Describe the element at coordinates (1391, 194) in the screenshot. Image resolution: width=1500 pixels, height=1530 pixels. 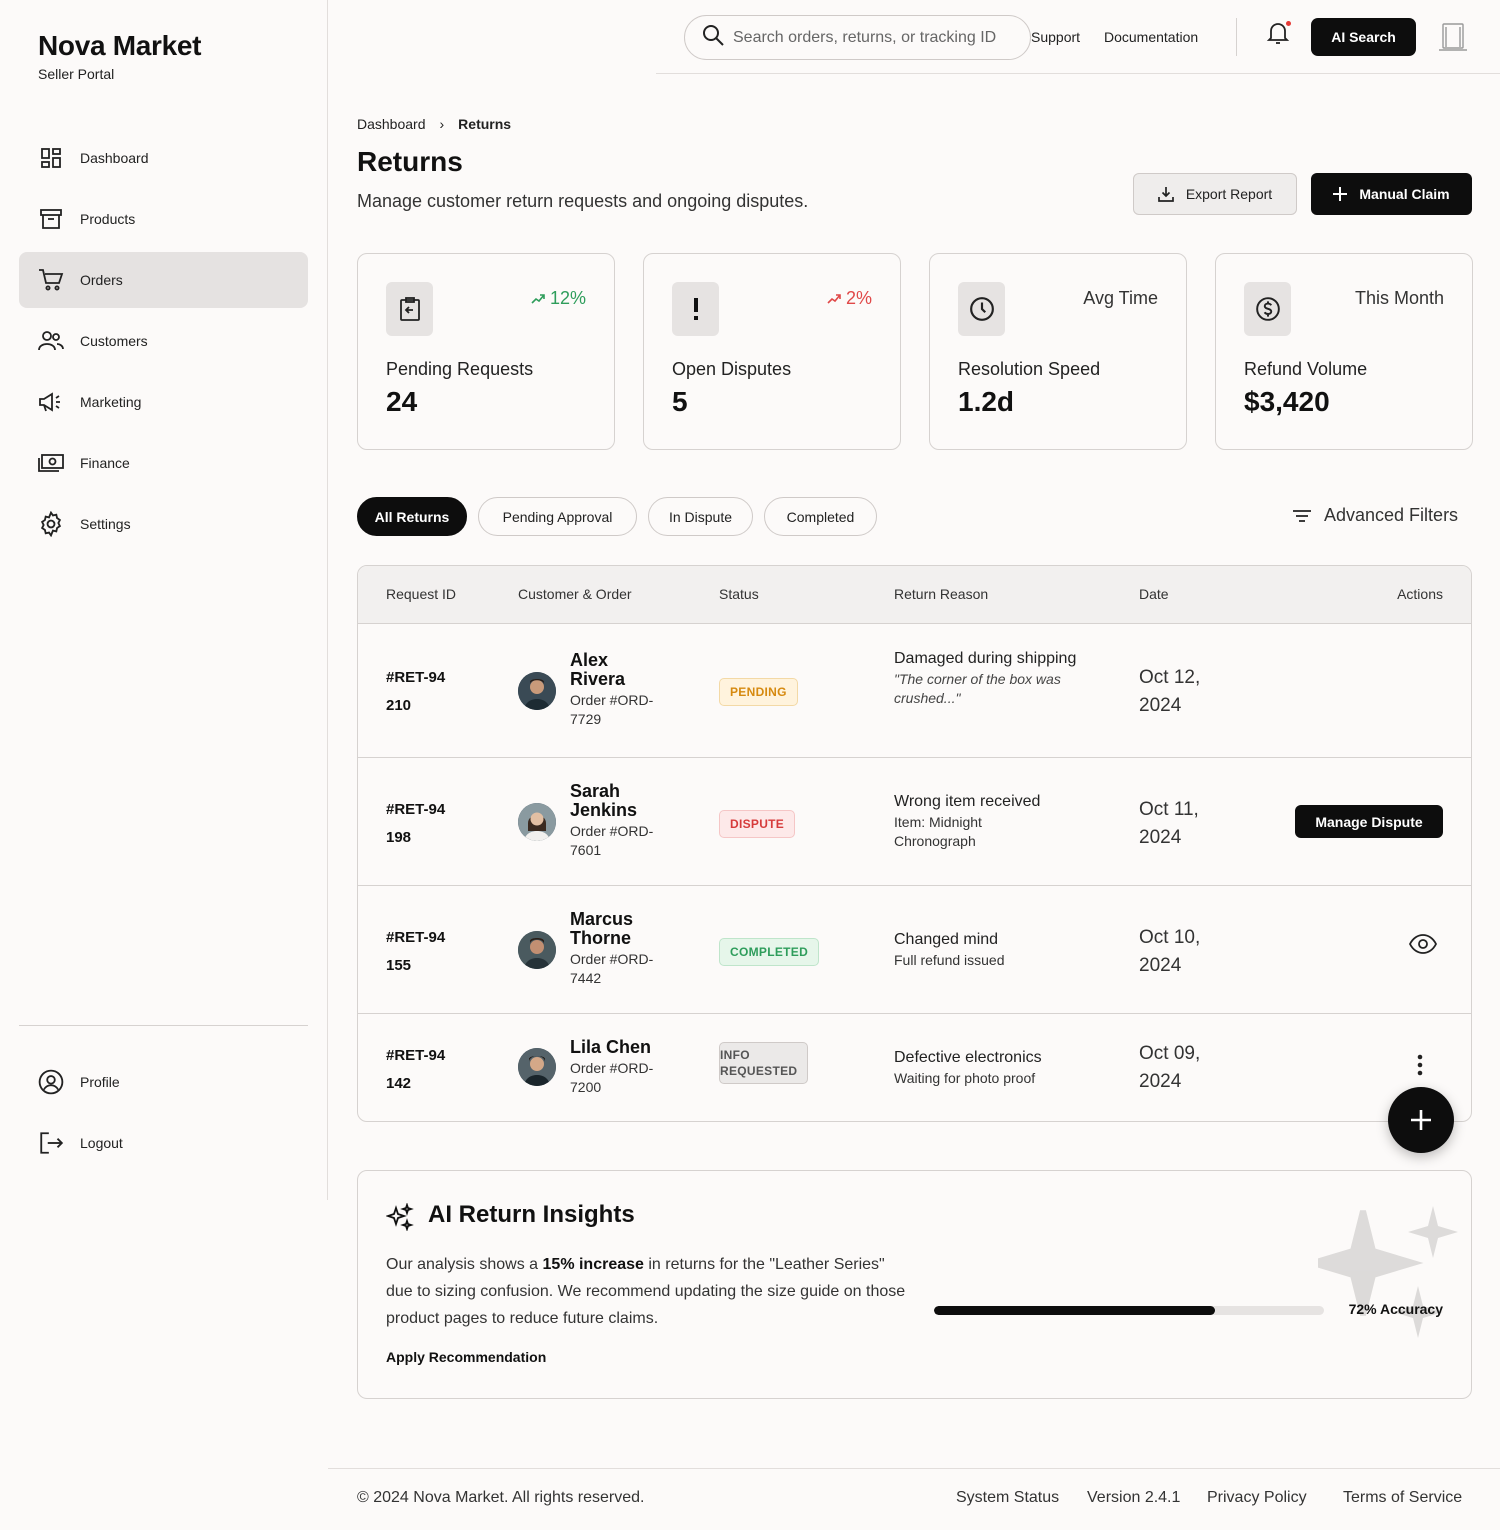
I see `manual-claim-button: Manual Claim` at that location.